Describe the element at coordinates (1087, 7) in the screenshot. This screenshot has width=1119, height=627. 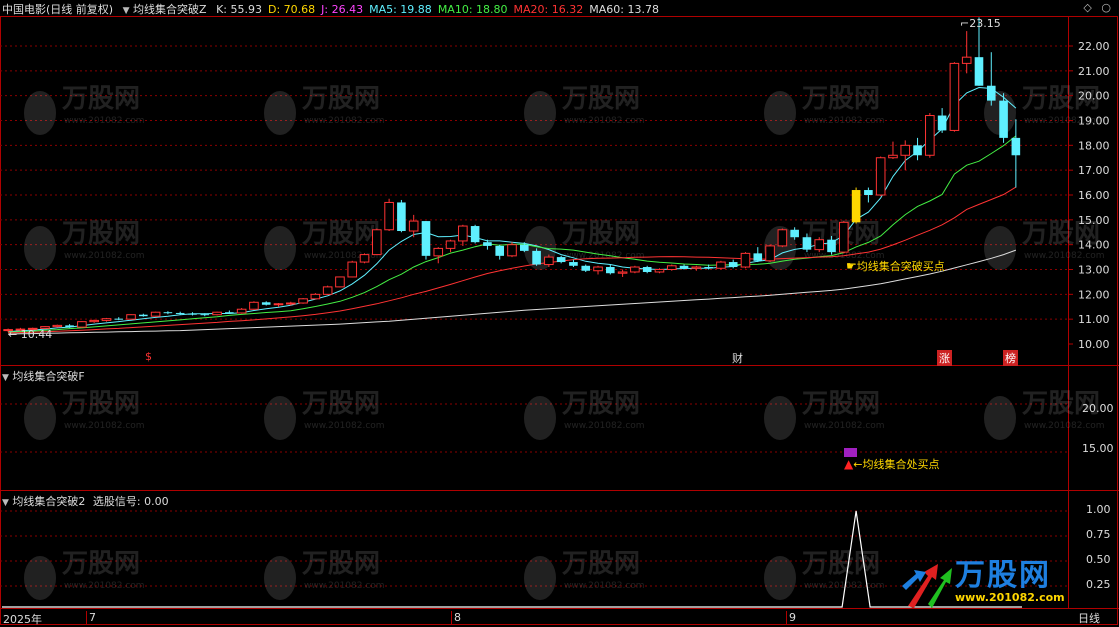
I see `diamond-icon: ◇` at that location.